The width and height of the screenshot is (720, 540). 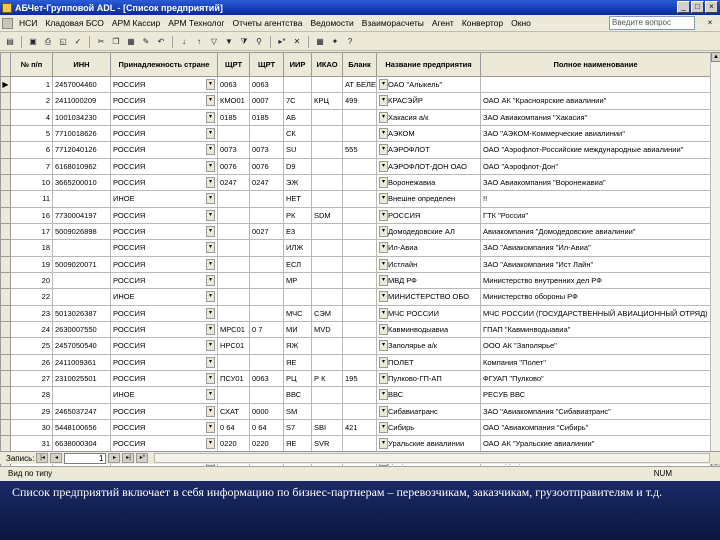 I want to click on cell-inn: 5013026387, so click(x=81, y=313).